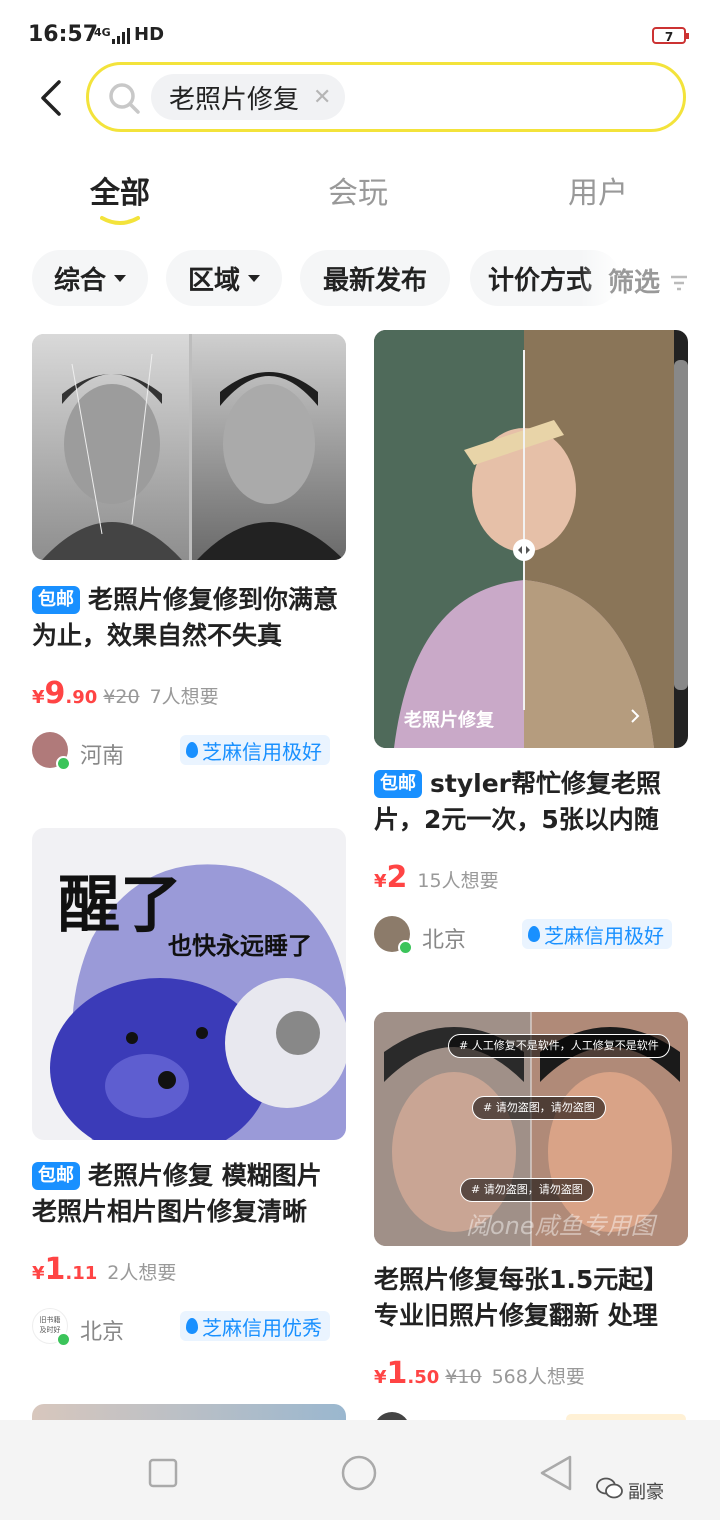 The image size is (720, 1520). I want to click on listing-title-text: 老照片修复每张1.5元起】专业旧照片修复翻新 处理, so click(521, 1297).